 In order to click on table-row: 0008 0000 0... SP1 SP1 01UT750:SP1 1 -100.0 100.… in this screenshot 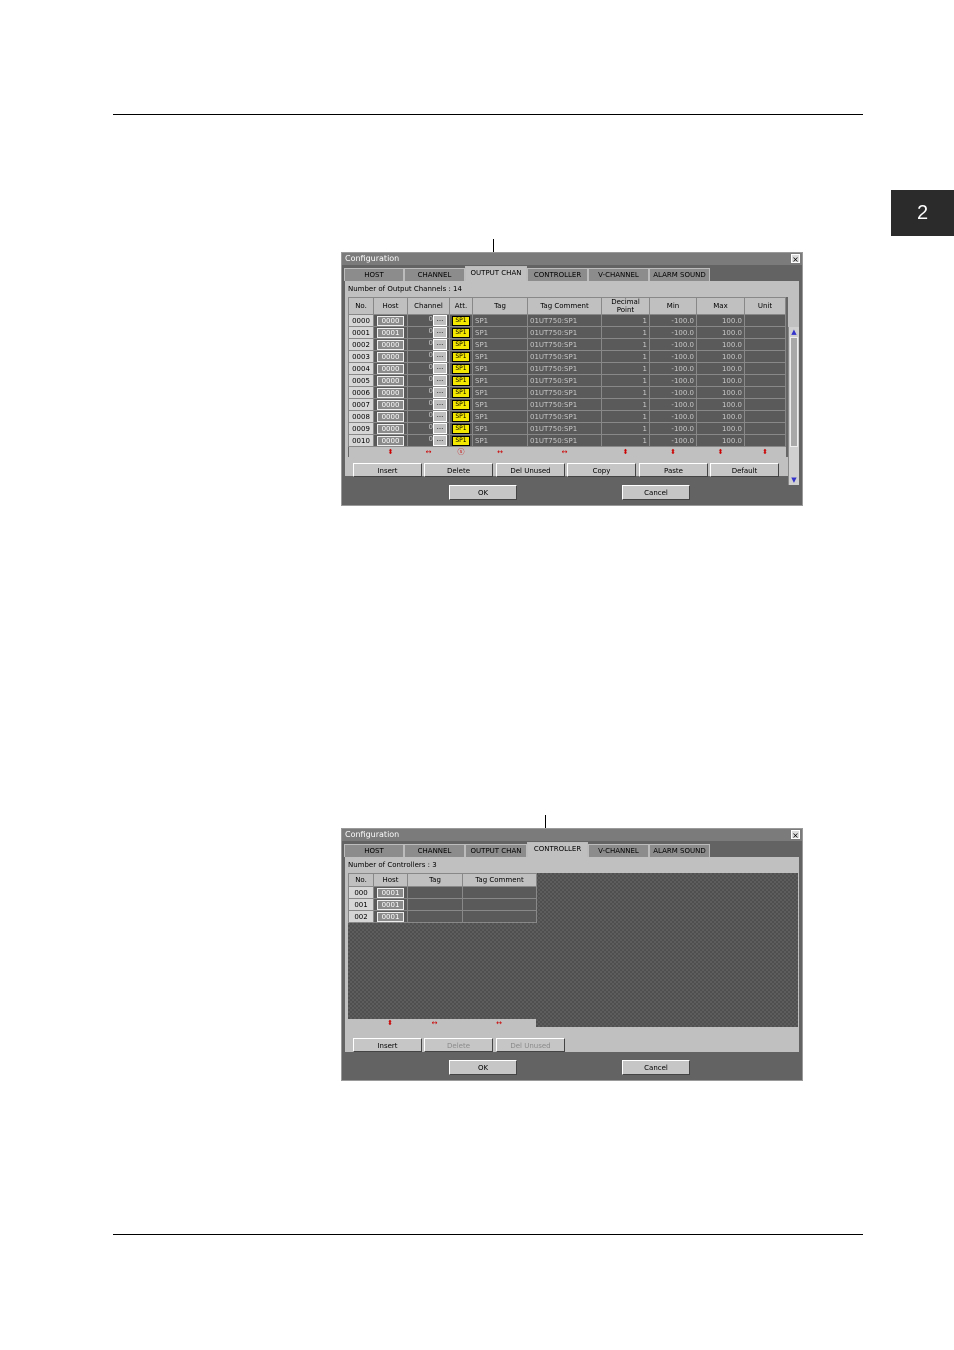, I will do `click(567, 416)`.